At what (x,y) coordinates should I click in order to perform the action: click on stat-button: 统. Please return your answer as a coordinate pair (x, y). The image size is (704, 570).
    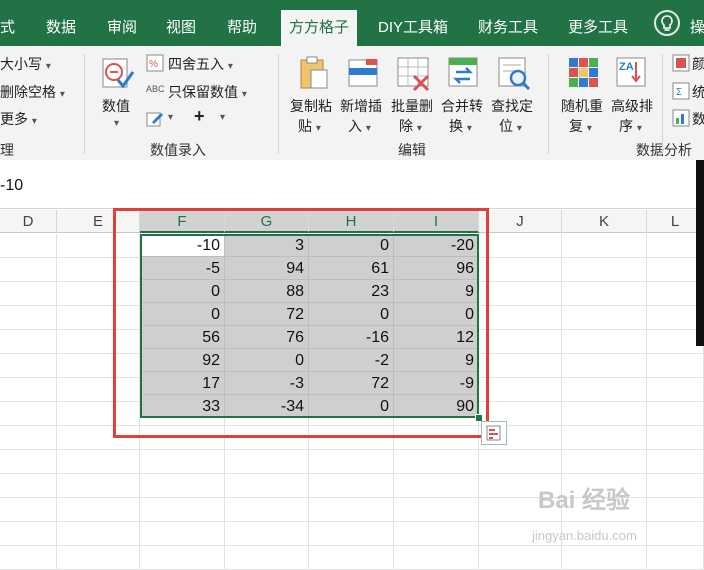
    Looking at the image, I should click on (698, 92).